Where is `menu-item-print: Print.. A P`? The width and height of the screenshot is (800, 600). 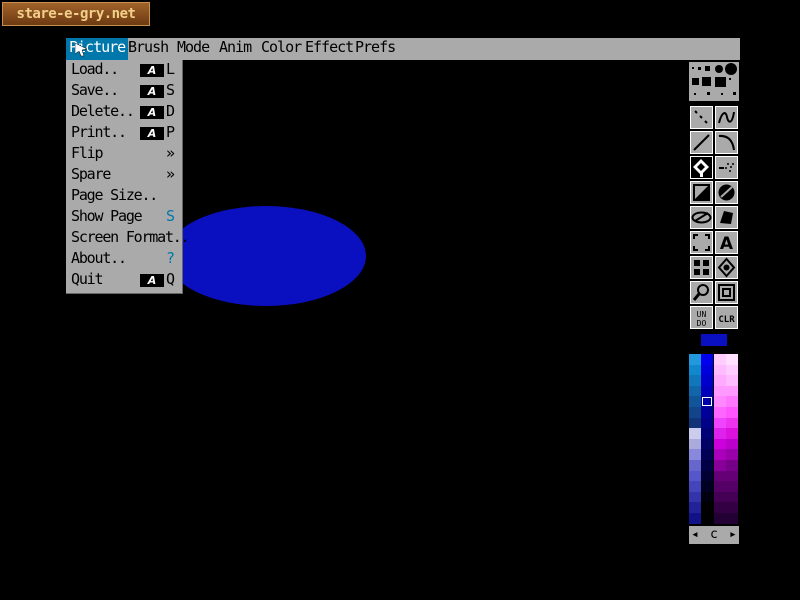
menu-item-print: Print.. A P is located at coordinates (124, 133).